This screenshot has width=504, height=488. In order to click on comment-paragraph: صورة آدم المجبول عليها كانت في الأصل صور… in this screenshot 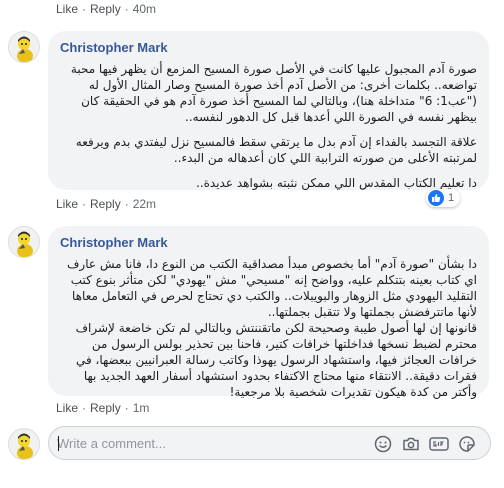, I will do `click(273, 93)`.